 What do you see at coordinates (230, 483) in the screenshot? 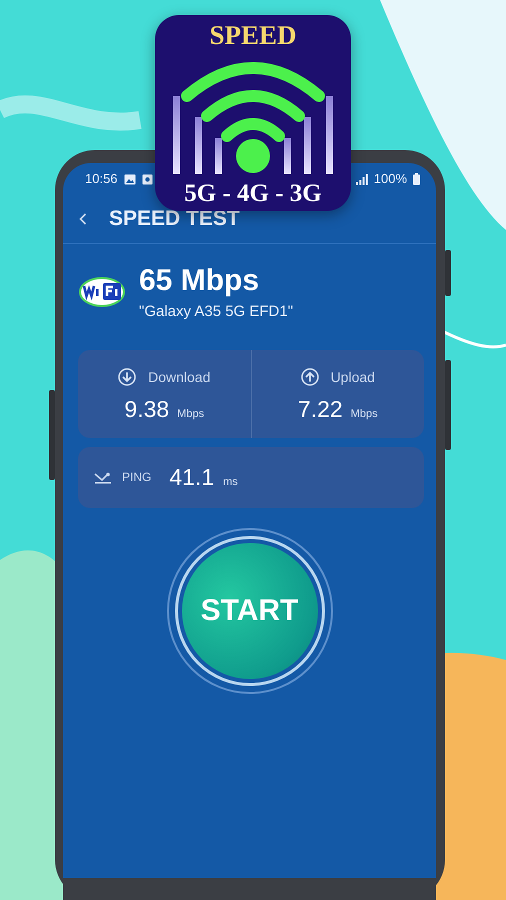
I see `ping-unit: ms` at bounding box center [230, 483].